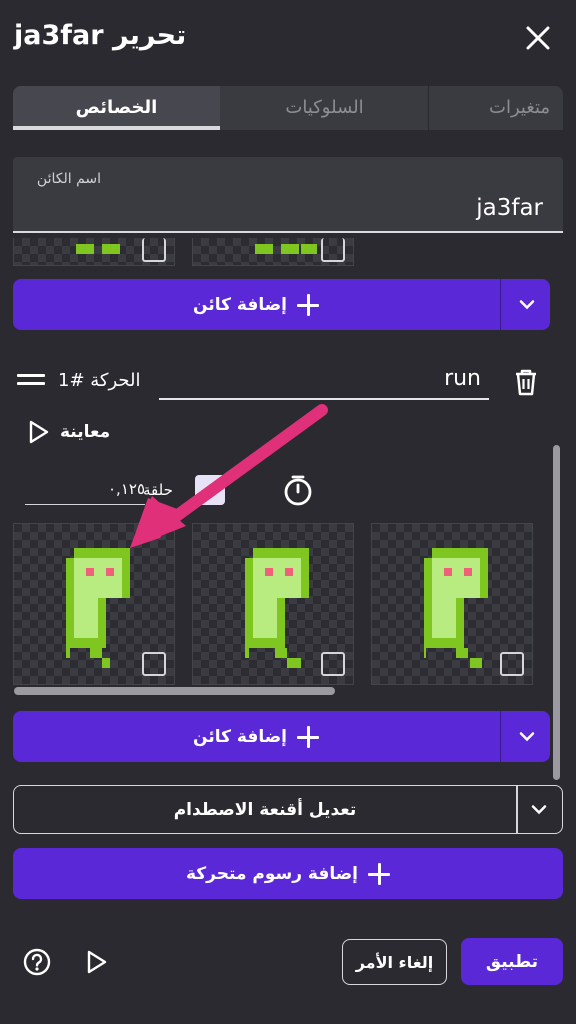 The image size is (576, 1024). Describe the element at coordinates (100, 35) in the screenshot. I see `dialog-title: تحرير ja3far` at that location.